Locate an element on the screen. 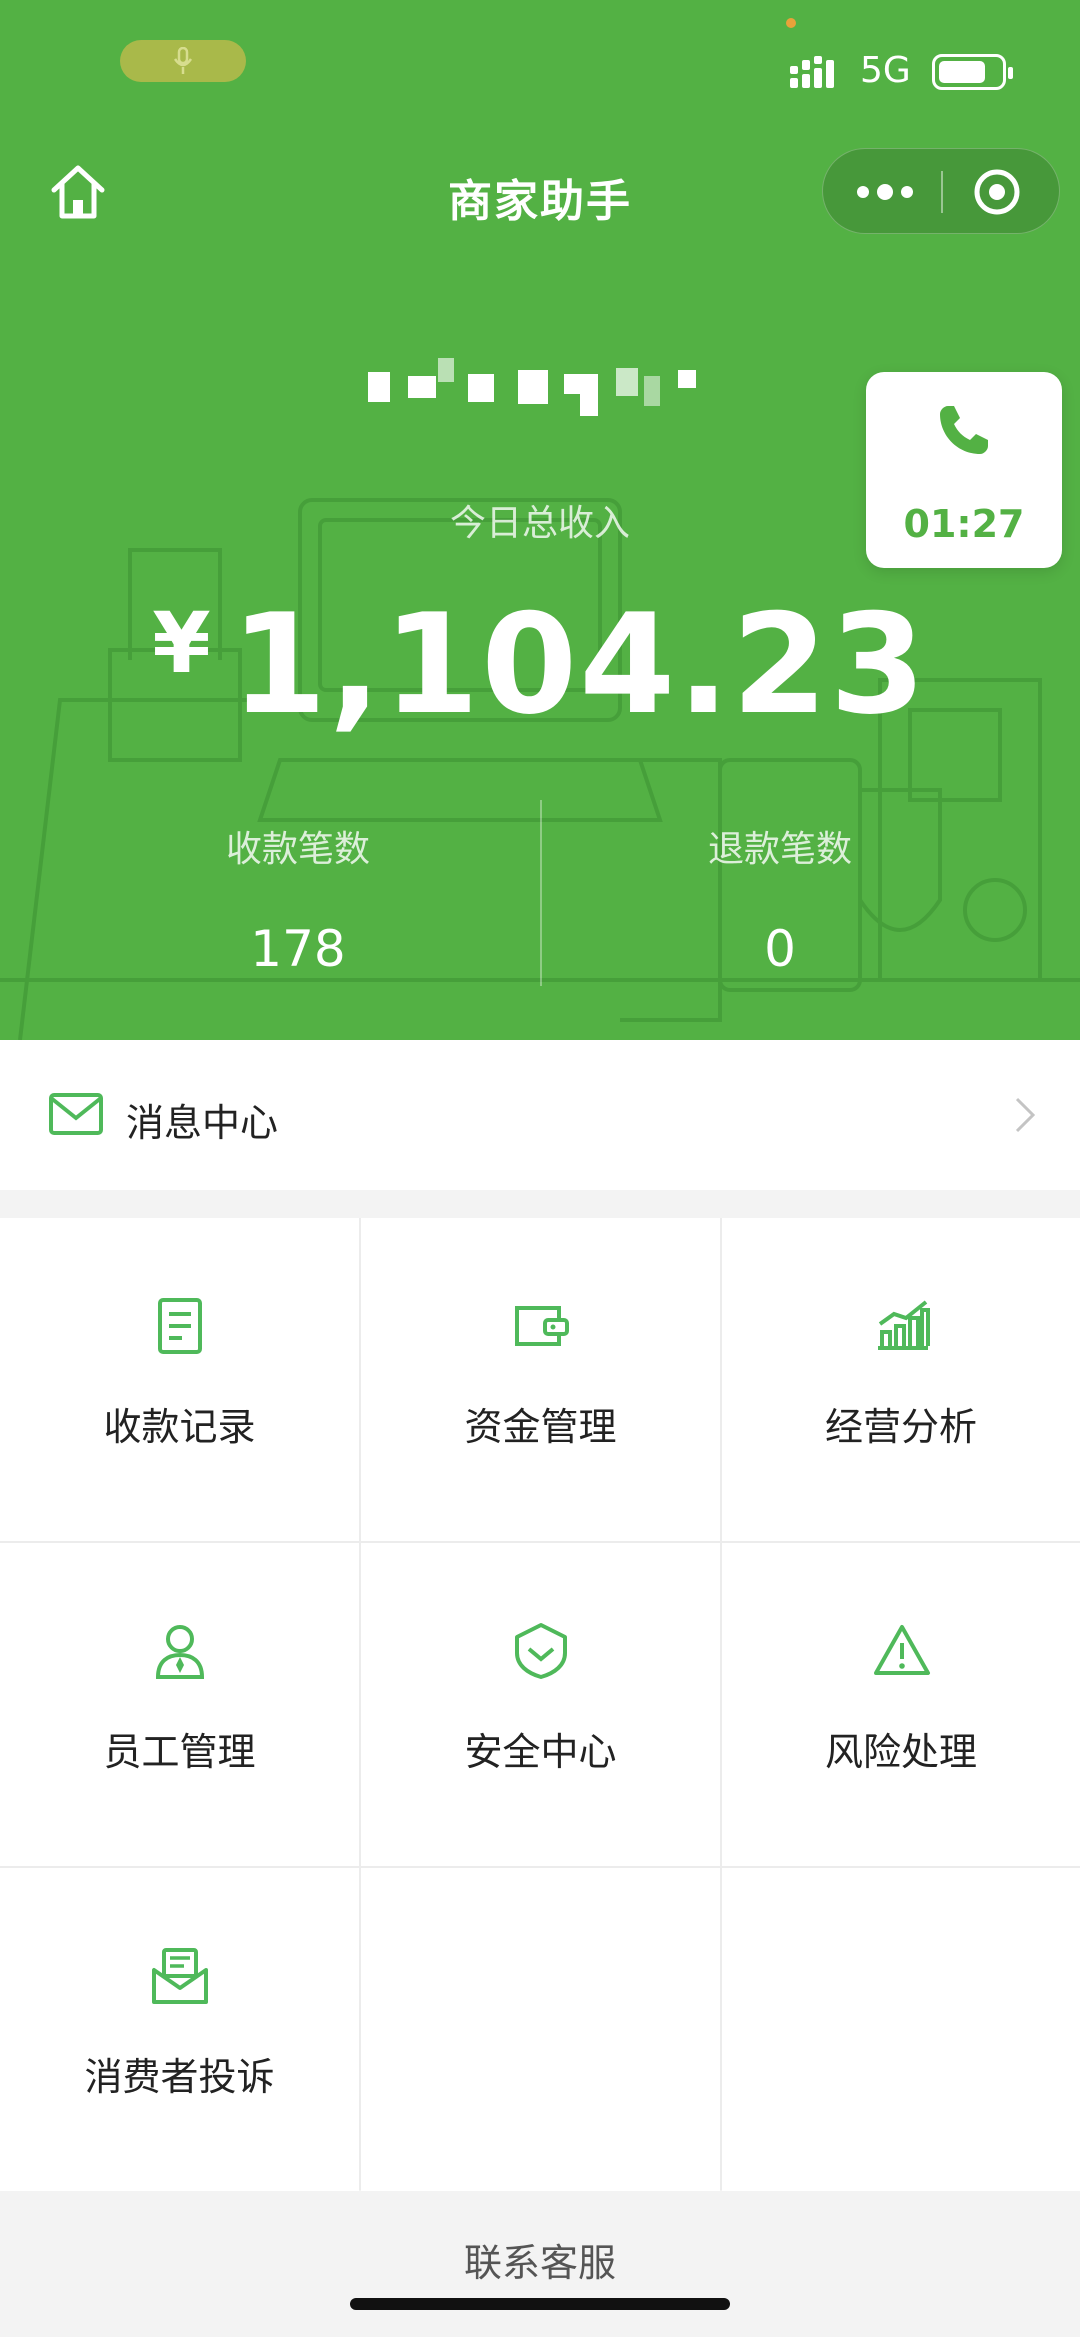 The image size is (1080, 2337). receipt-icon is located at coordinates (180, 1326).